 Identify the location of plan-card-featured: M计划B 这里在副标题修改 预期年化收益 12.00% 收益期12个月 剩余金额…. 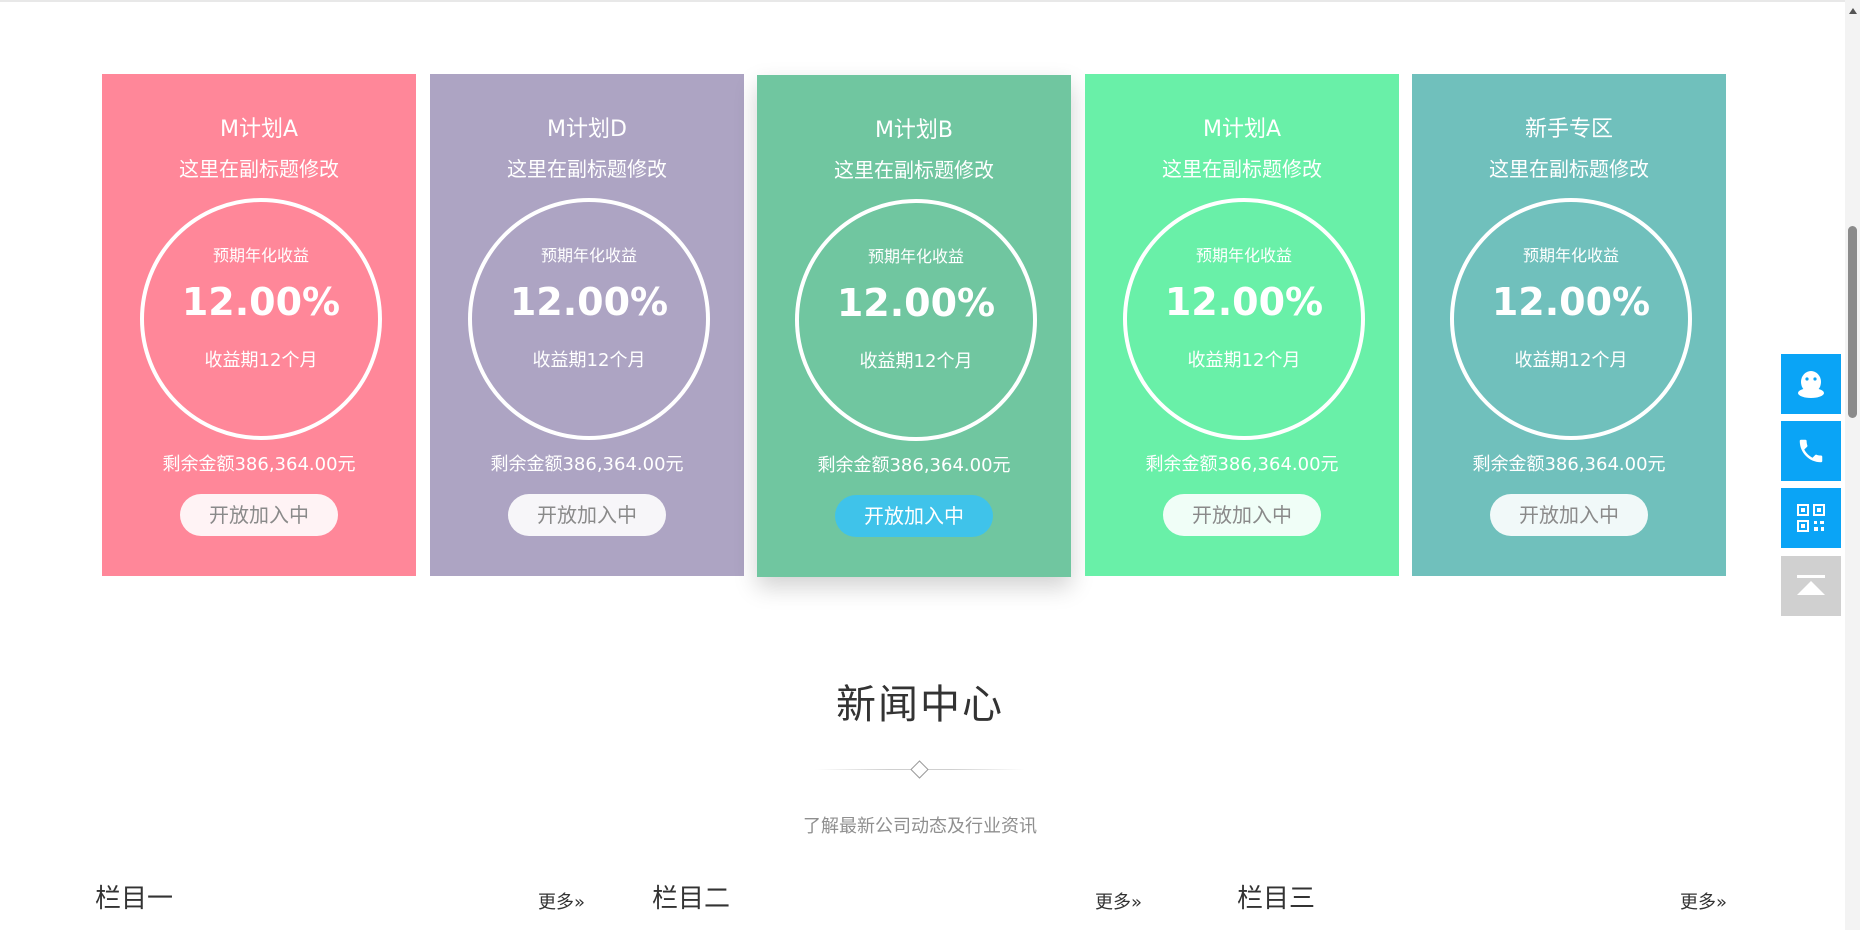
(914, 326).